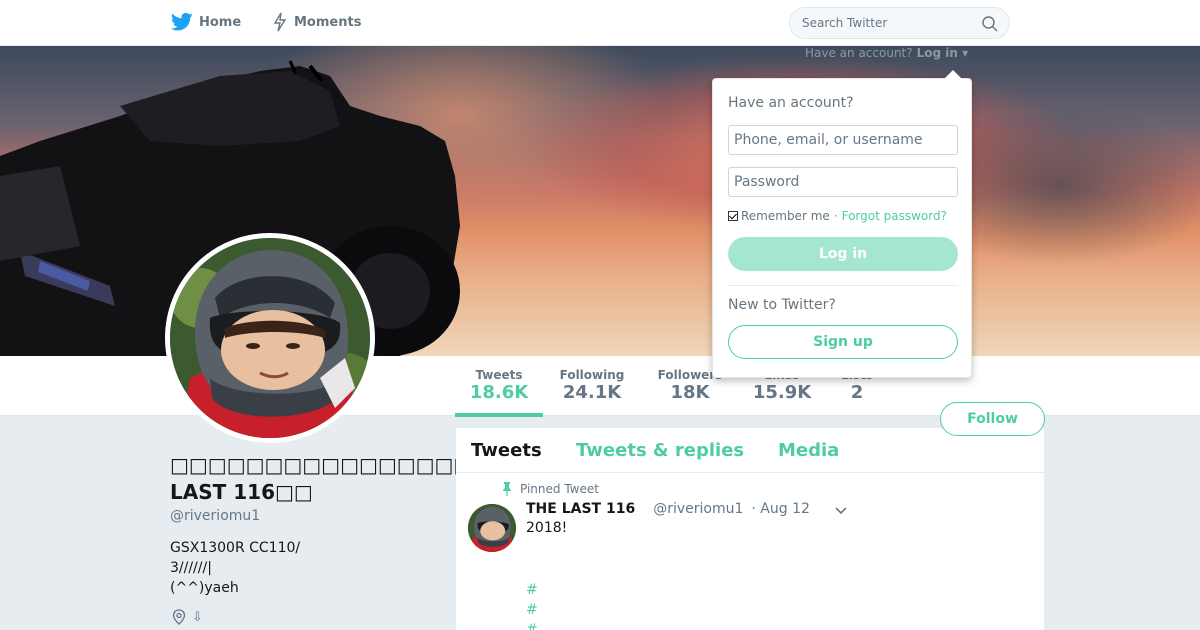 This screenshot has width=1200, height=630. What do you see at coordinates (600, 23) in the screenshot?
I see `top-navigation: Home Moments Search Twitter` at bounding box center [600, 23].